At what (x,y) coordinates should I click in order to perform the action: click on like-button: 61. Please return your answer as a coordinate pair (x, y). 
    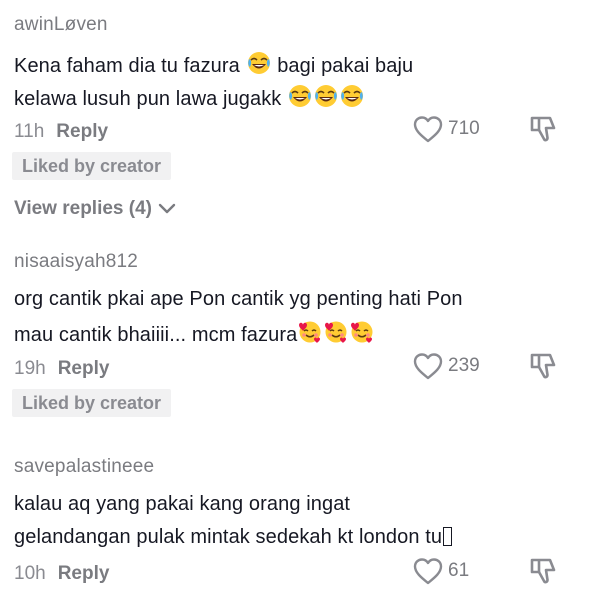
    Looking at the image, I should click on (440, 571).